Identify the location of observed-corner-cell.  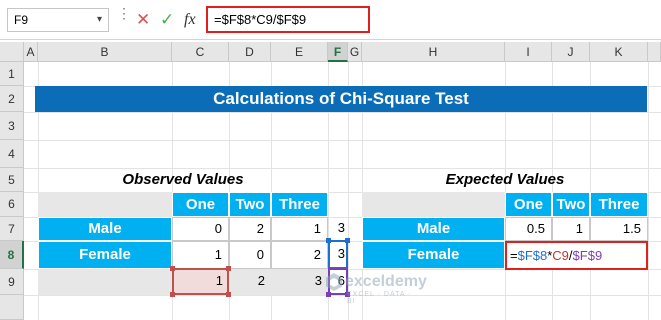
(105, 204).